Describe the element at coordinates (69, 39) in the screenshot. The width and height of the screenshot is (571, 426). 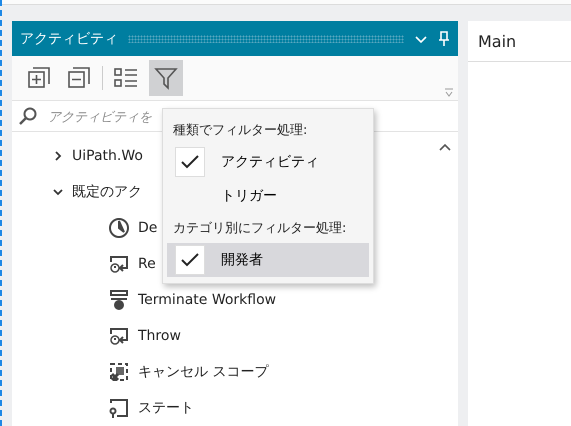
I see `panel-title: アクティビティ` at that location.